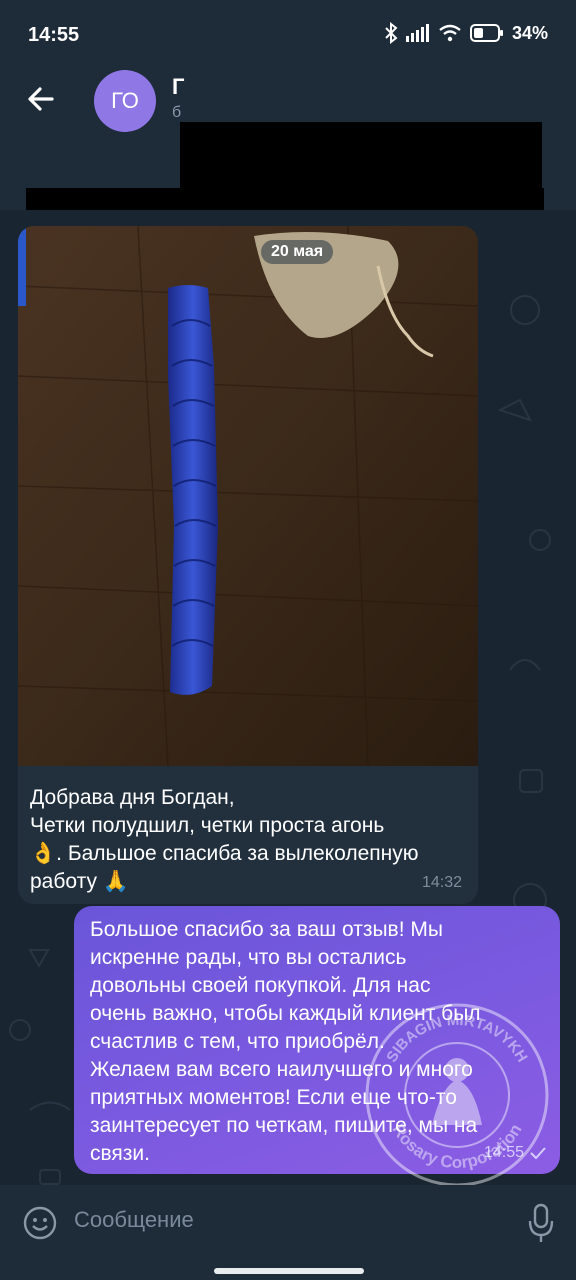 This screenshot has width=576, height=1280. I want to click on smile-icon, so click(40, 1223).